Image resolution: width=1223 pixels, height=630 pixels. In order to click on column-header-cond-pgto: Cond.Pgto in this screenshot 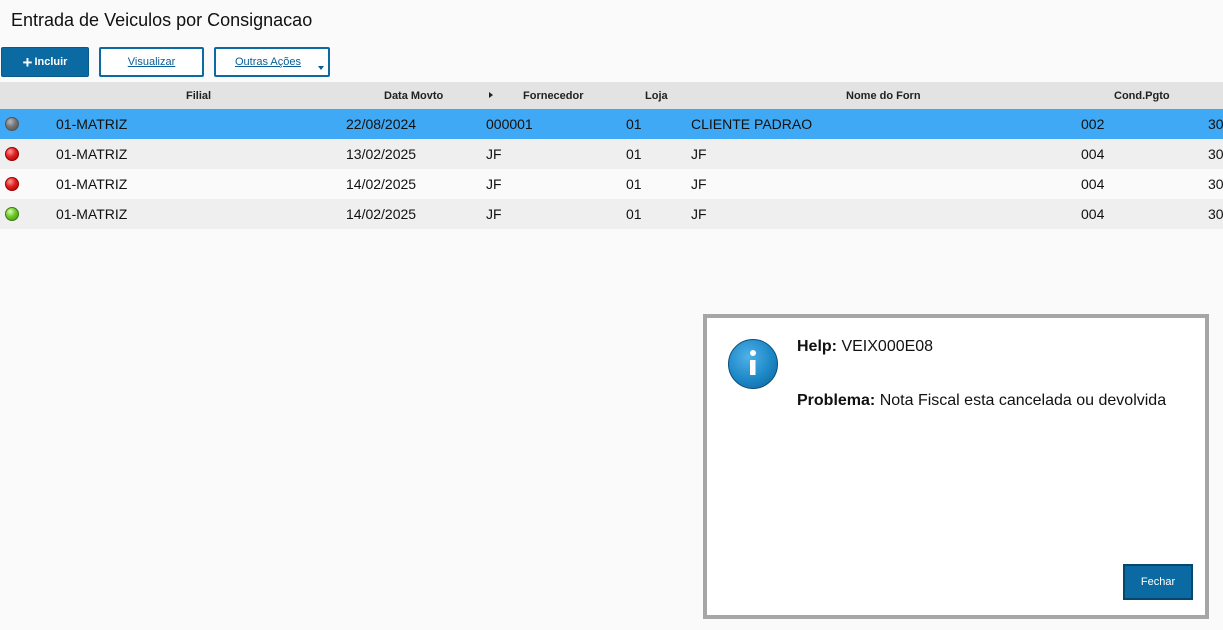, I will do `click(1142, 96)`.